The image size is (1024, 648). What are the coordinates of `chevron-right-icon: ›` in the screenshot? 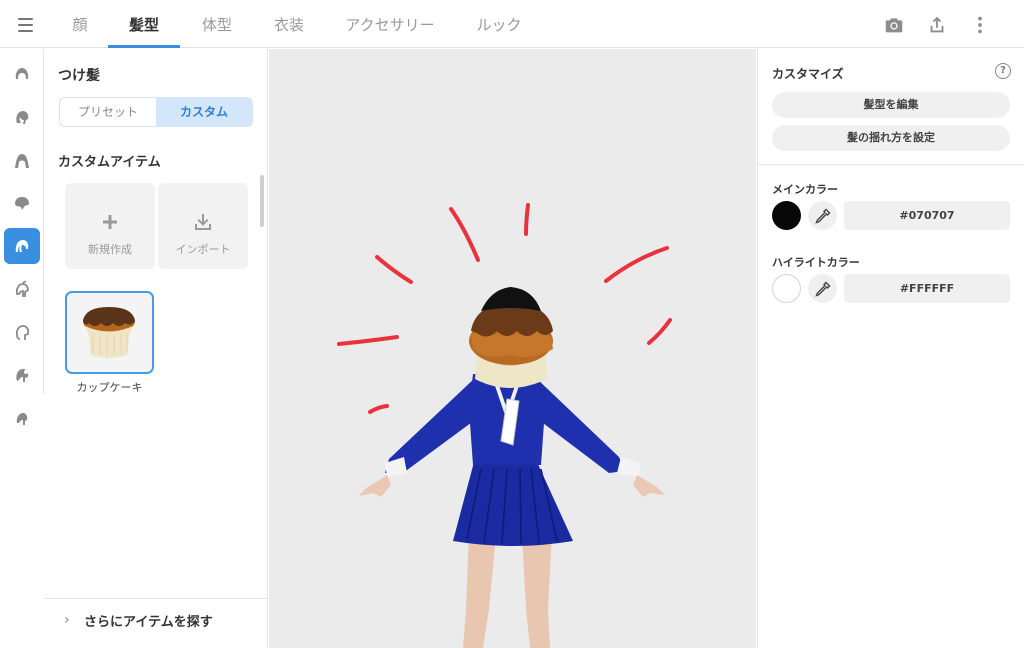 It's located at (67, 620).